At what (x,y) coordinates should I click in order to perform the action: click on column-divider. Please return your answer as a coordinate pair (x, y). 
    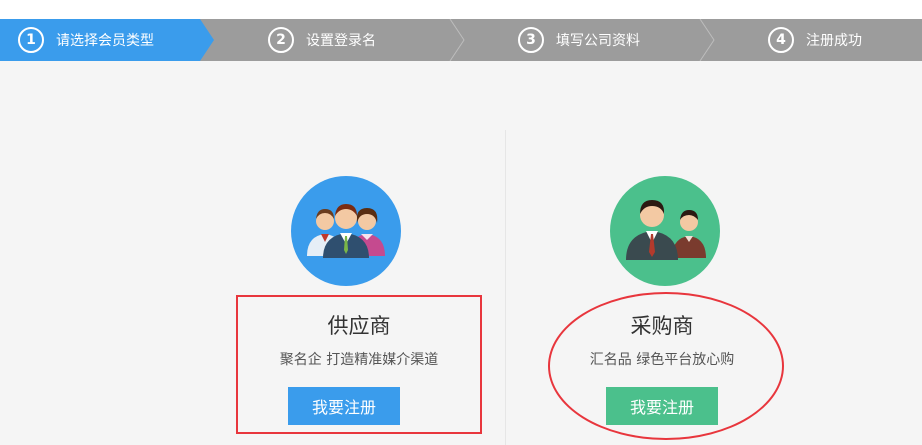
    Looking at the image, I should click on (505, 287).